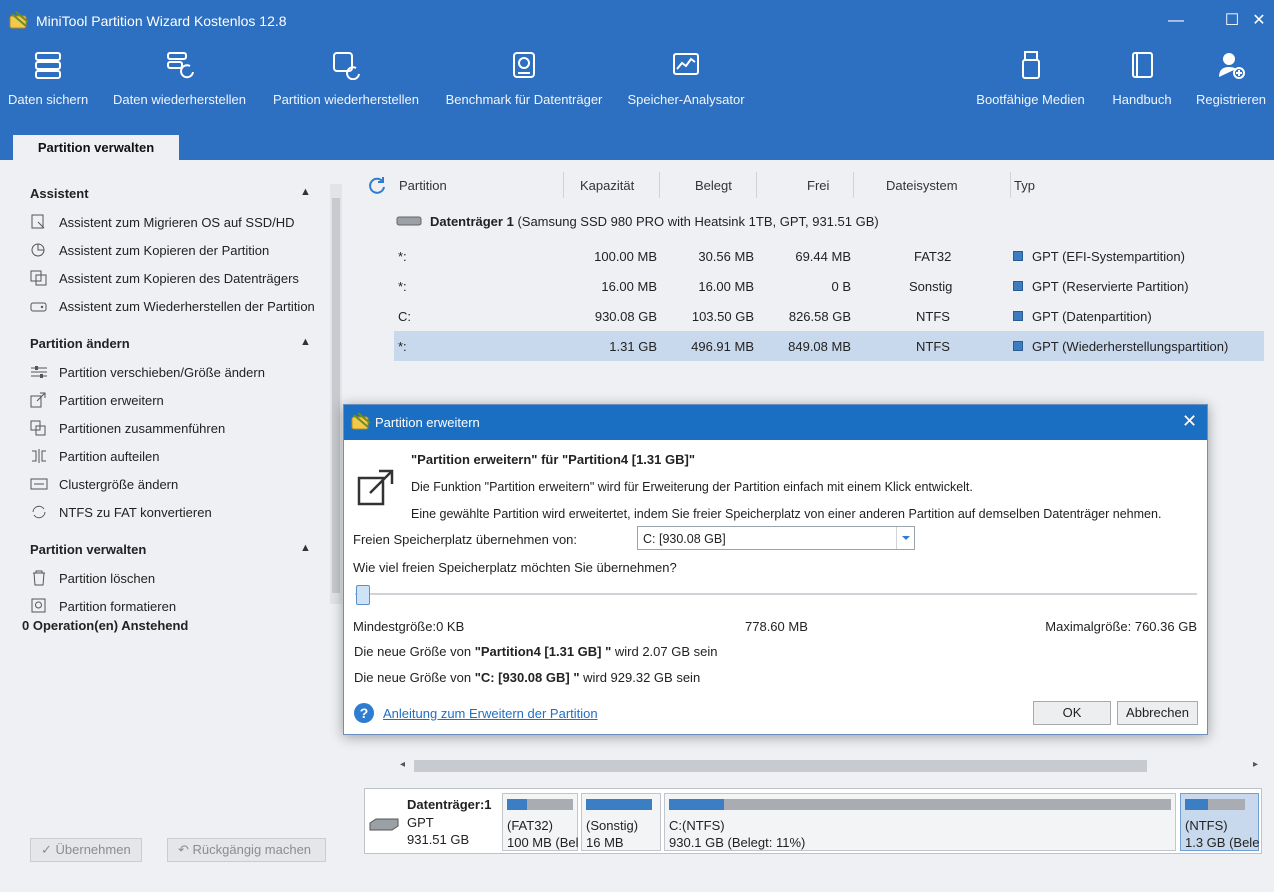 This screenshot has width=1274, height=892. I want to click on toolbar-register: Registrieren, so click(1231, 85).